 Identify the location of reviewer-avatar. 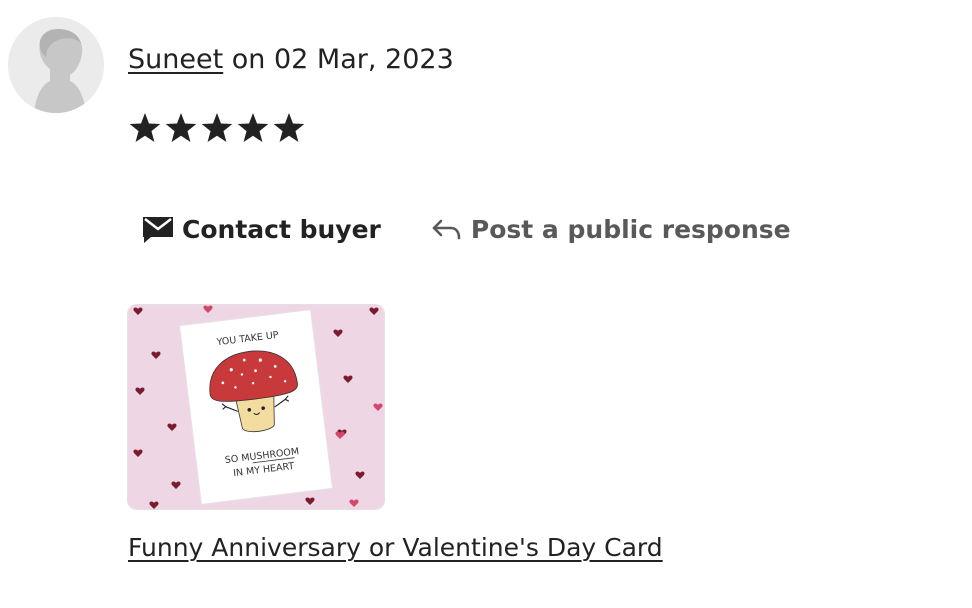
(56, 65).